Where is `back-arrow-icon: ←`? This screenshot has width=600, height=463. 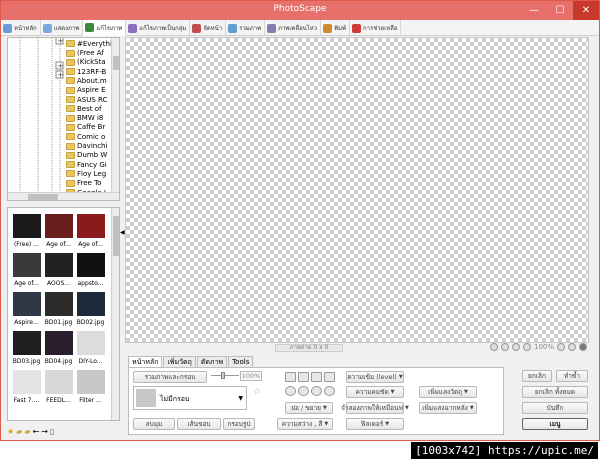
back-arrow-icon: ← is located at coordinates (35, 431).